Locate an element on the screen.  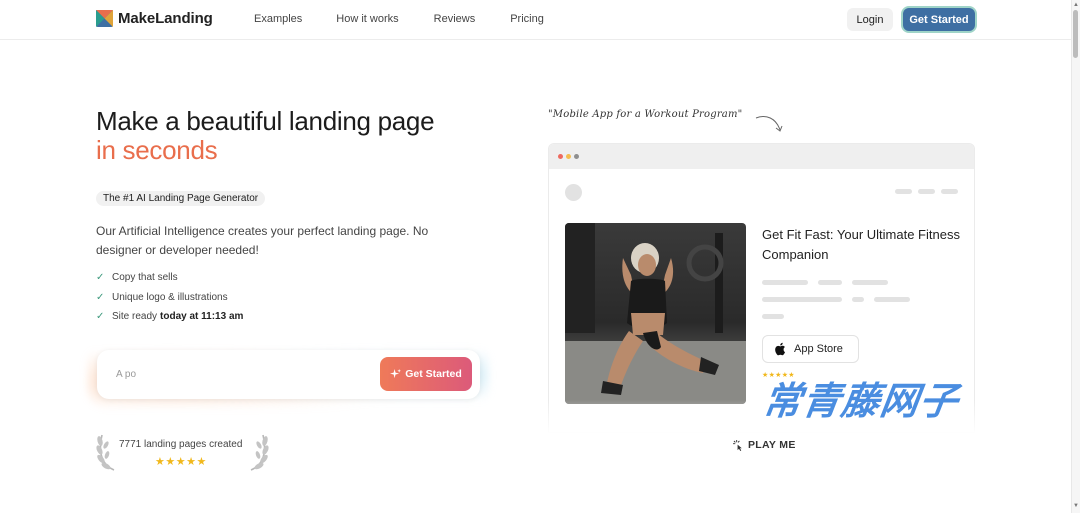
get-started-button: Get Started is located at coordinates (939, 19).